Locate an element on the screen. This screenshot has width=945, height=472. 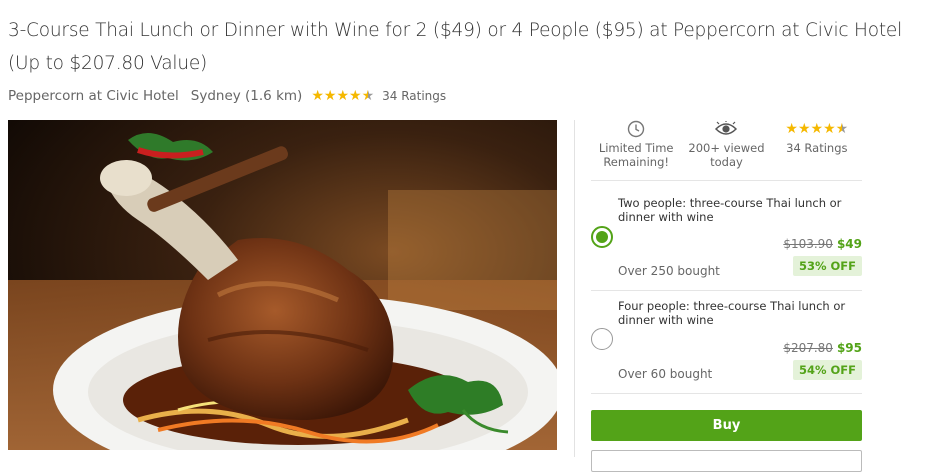
deal-price: $95 is located at coordinates (849, 348).